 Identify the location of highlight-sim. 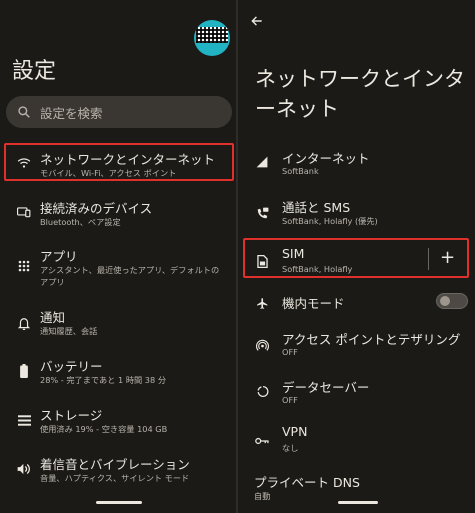
(356, 258).